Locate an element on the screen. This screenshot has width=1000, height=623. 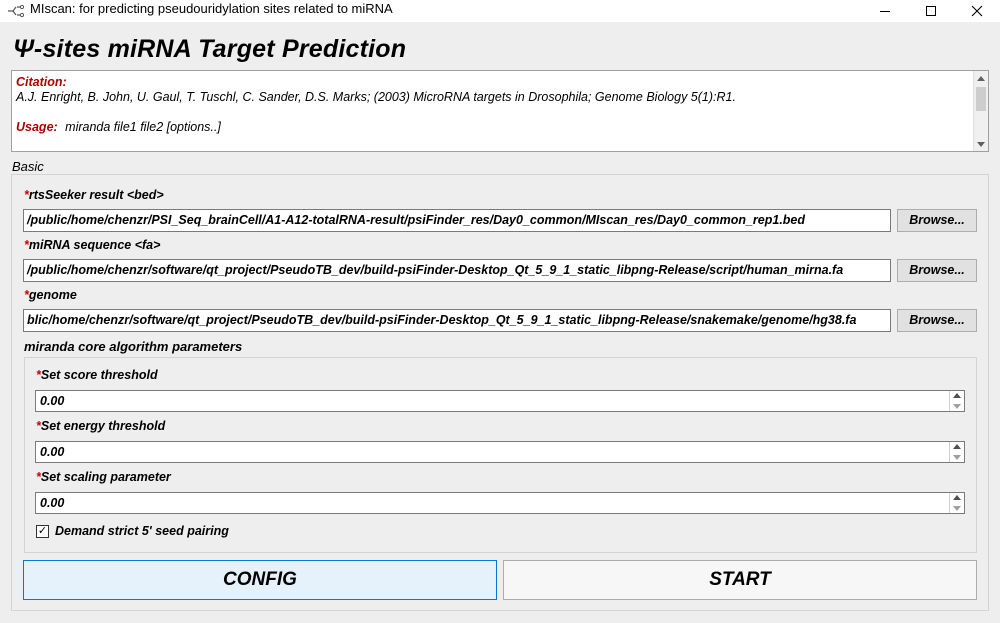
page-title: Ψ-sites miRNA Target Prediction is located at coordinates (210, 49).